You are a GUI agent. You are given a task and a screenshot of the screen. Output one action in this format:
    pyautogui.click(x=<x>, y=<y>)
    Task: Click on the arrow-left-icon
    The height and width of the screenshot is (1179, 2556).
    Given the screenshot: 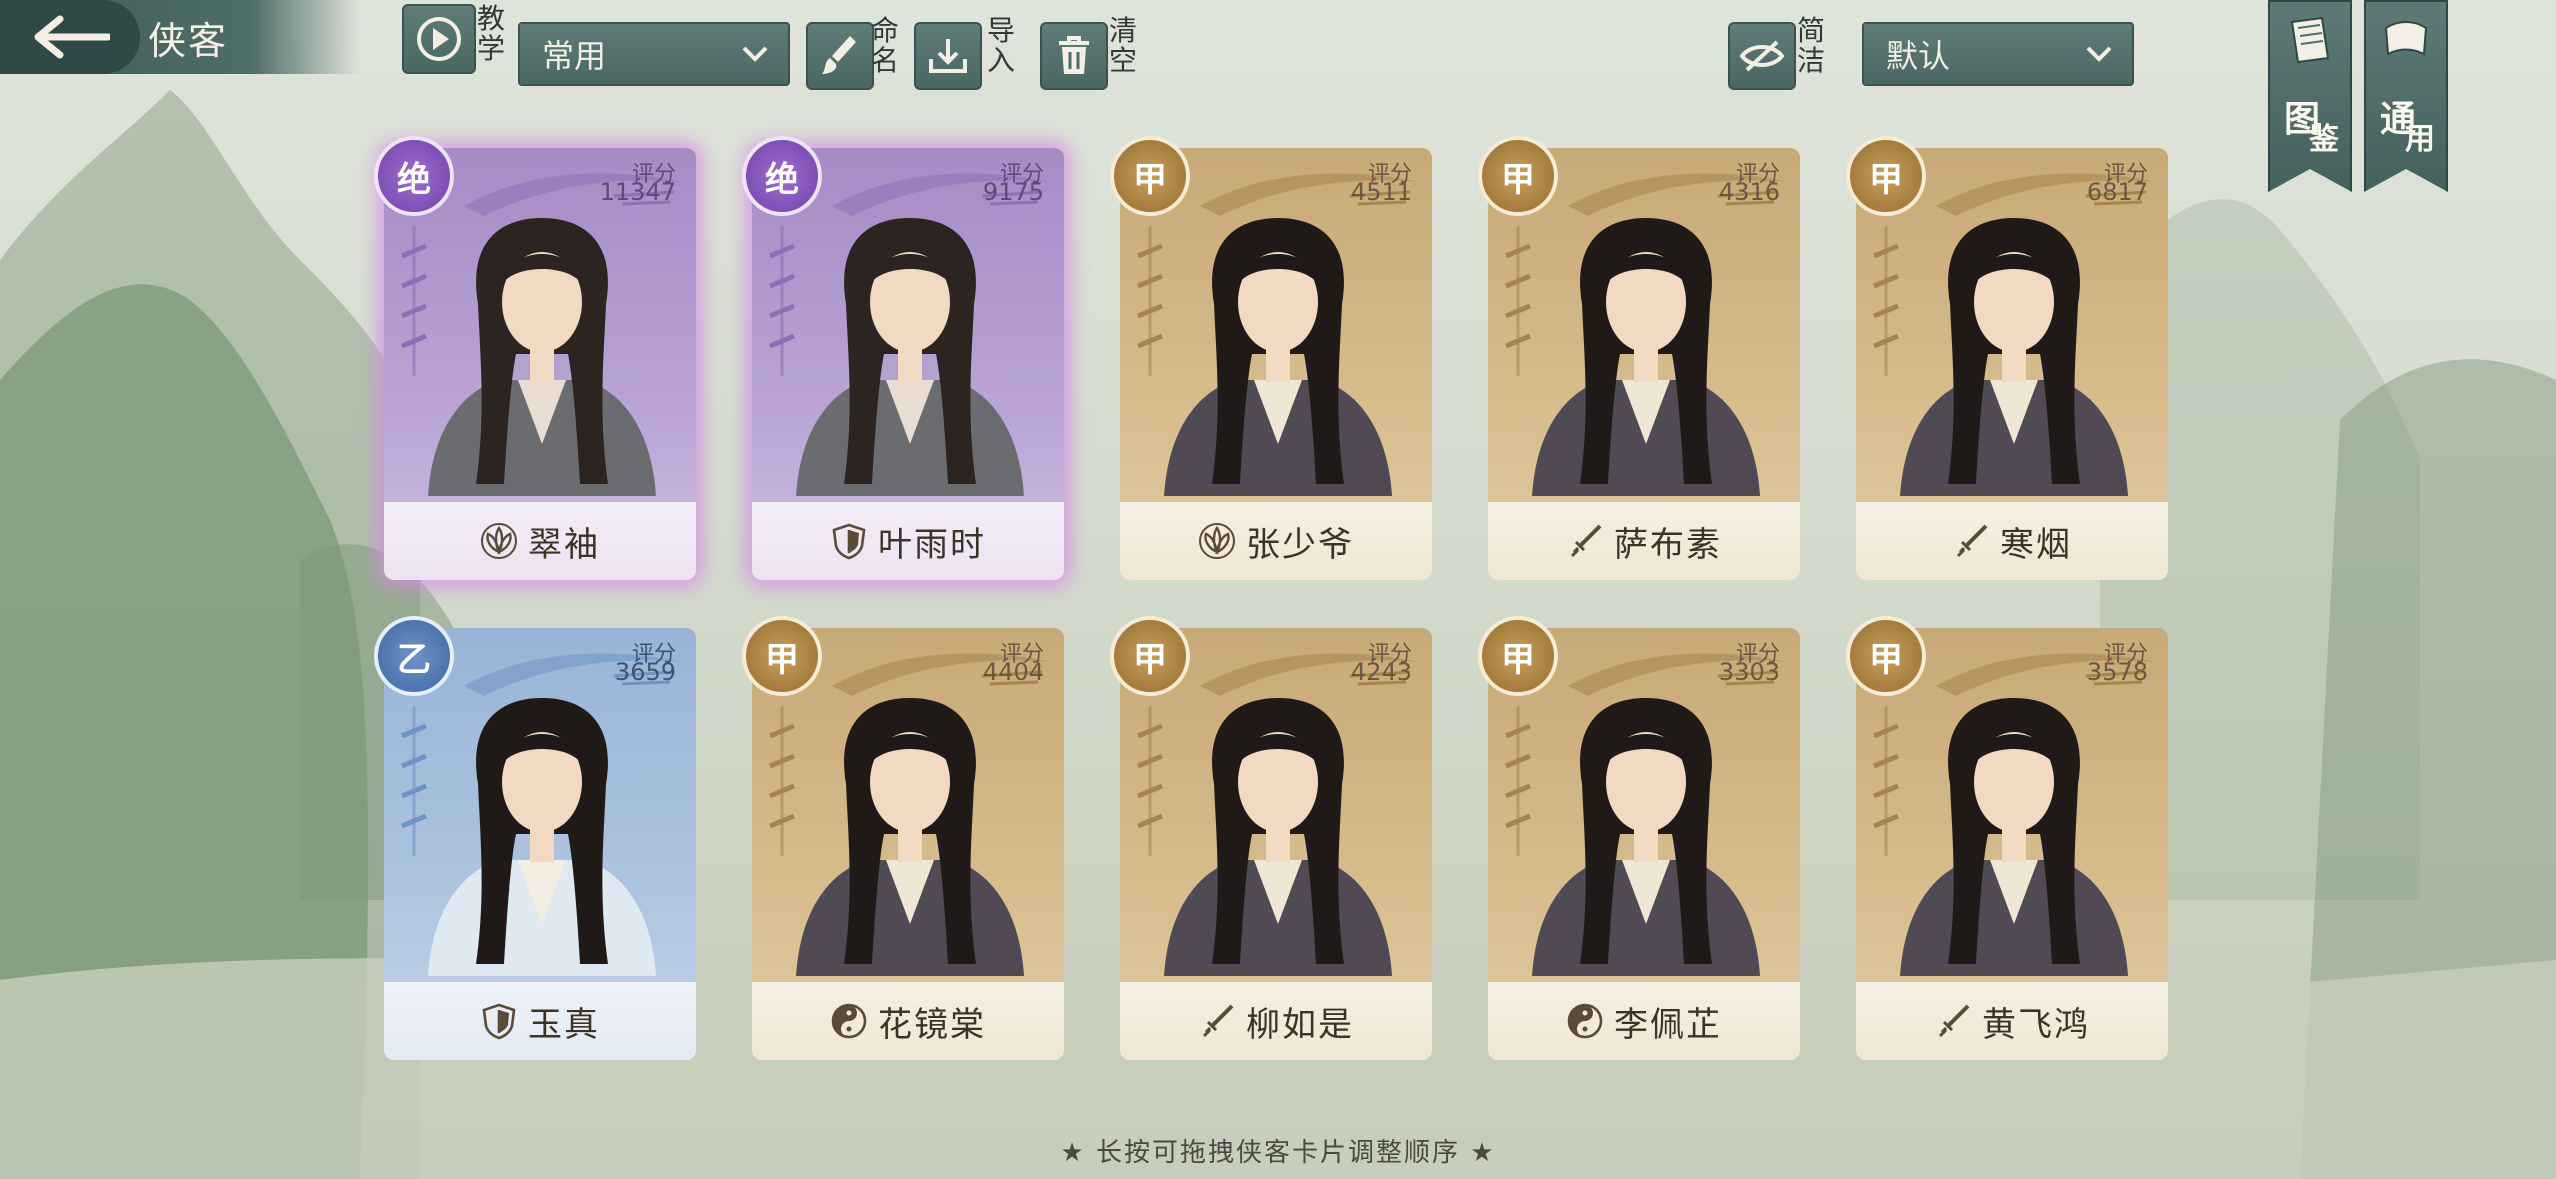 What is the action you would take?
    pyautogui.click(x=72, y=37)
    